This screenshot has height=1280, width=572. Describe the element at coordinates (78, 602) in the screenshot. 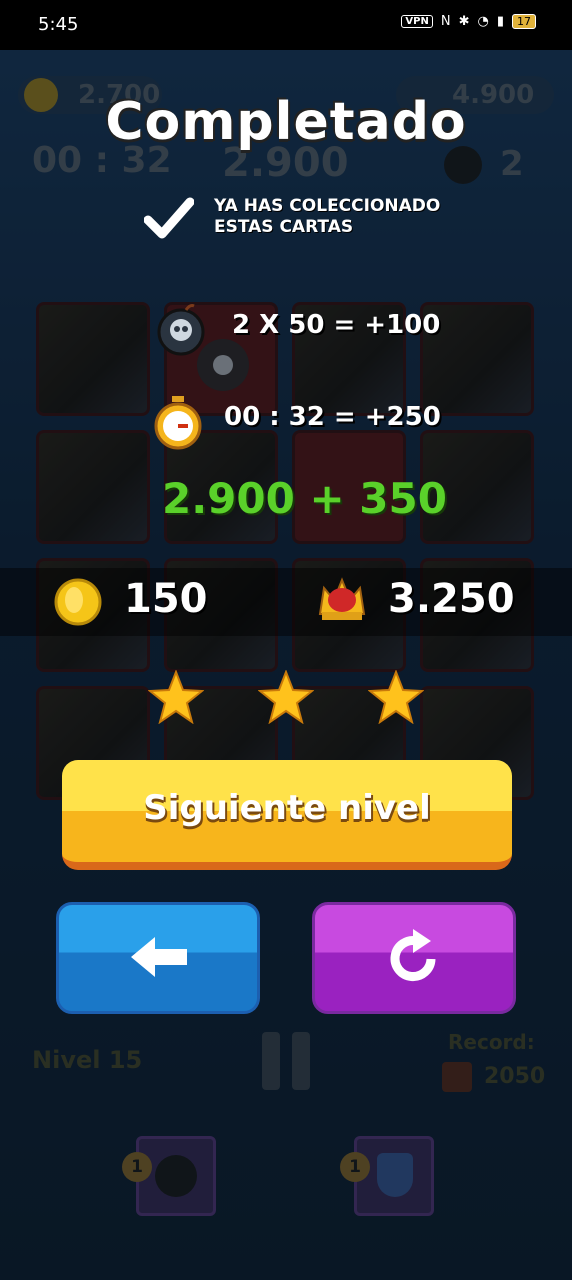

I see `coin-icon` at that location.